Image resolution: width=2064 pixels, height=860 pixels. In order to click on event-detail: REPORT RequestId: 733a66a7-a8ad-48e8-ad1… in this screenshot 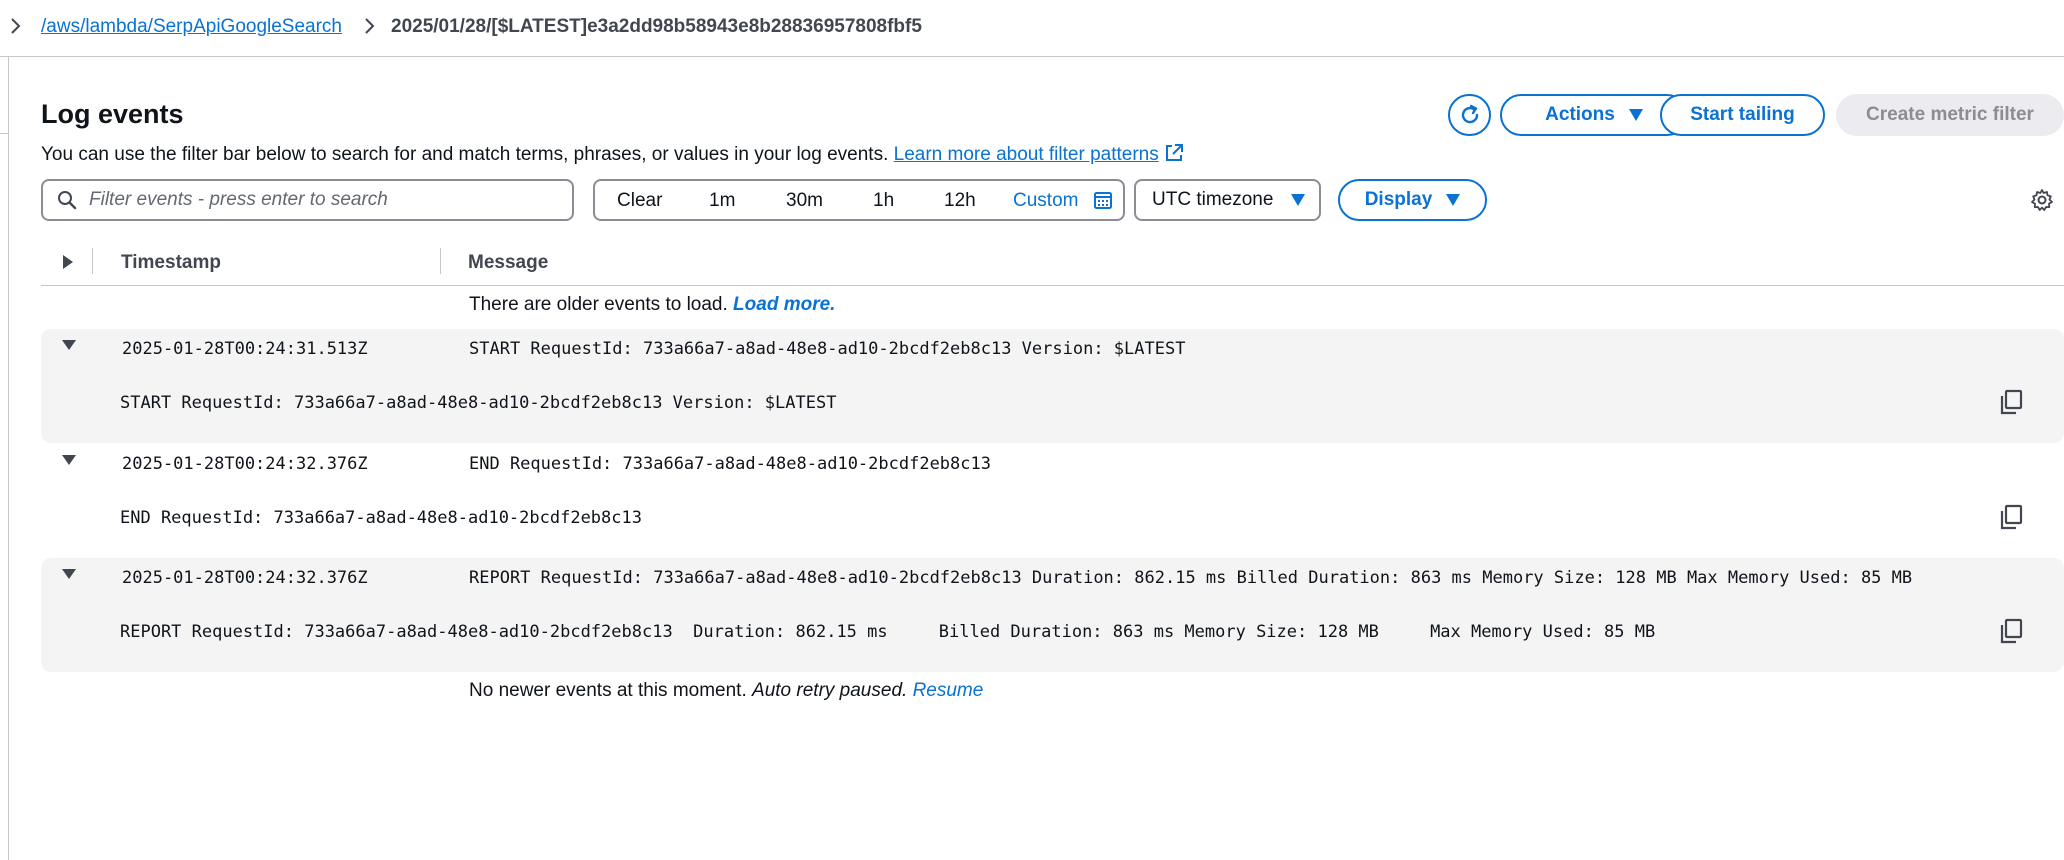, I will do `click(888, 632)`.